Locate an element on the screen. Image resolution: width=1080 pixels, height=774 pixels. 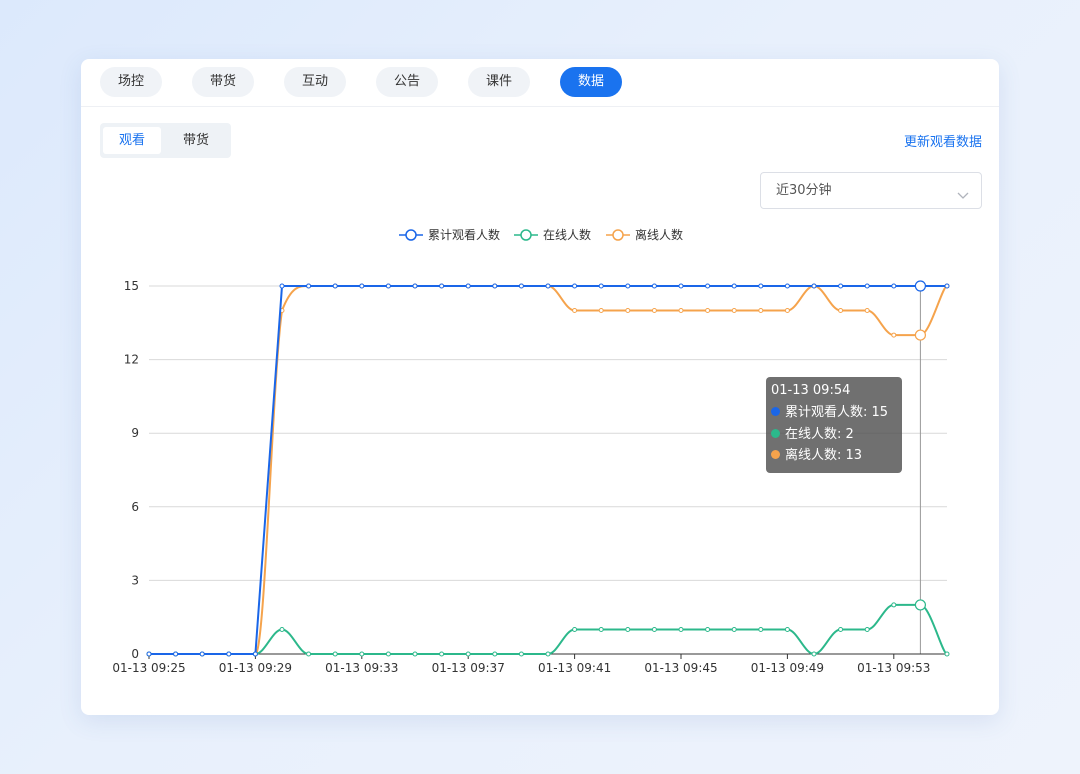
tooltip-time: 01-13 09:54 is located at coordinates (811, 390).